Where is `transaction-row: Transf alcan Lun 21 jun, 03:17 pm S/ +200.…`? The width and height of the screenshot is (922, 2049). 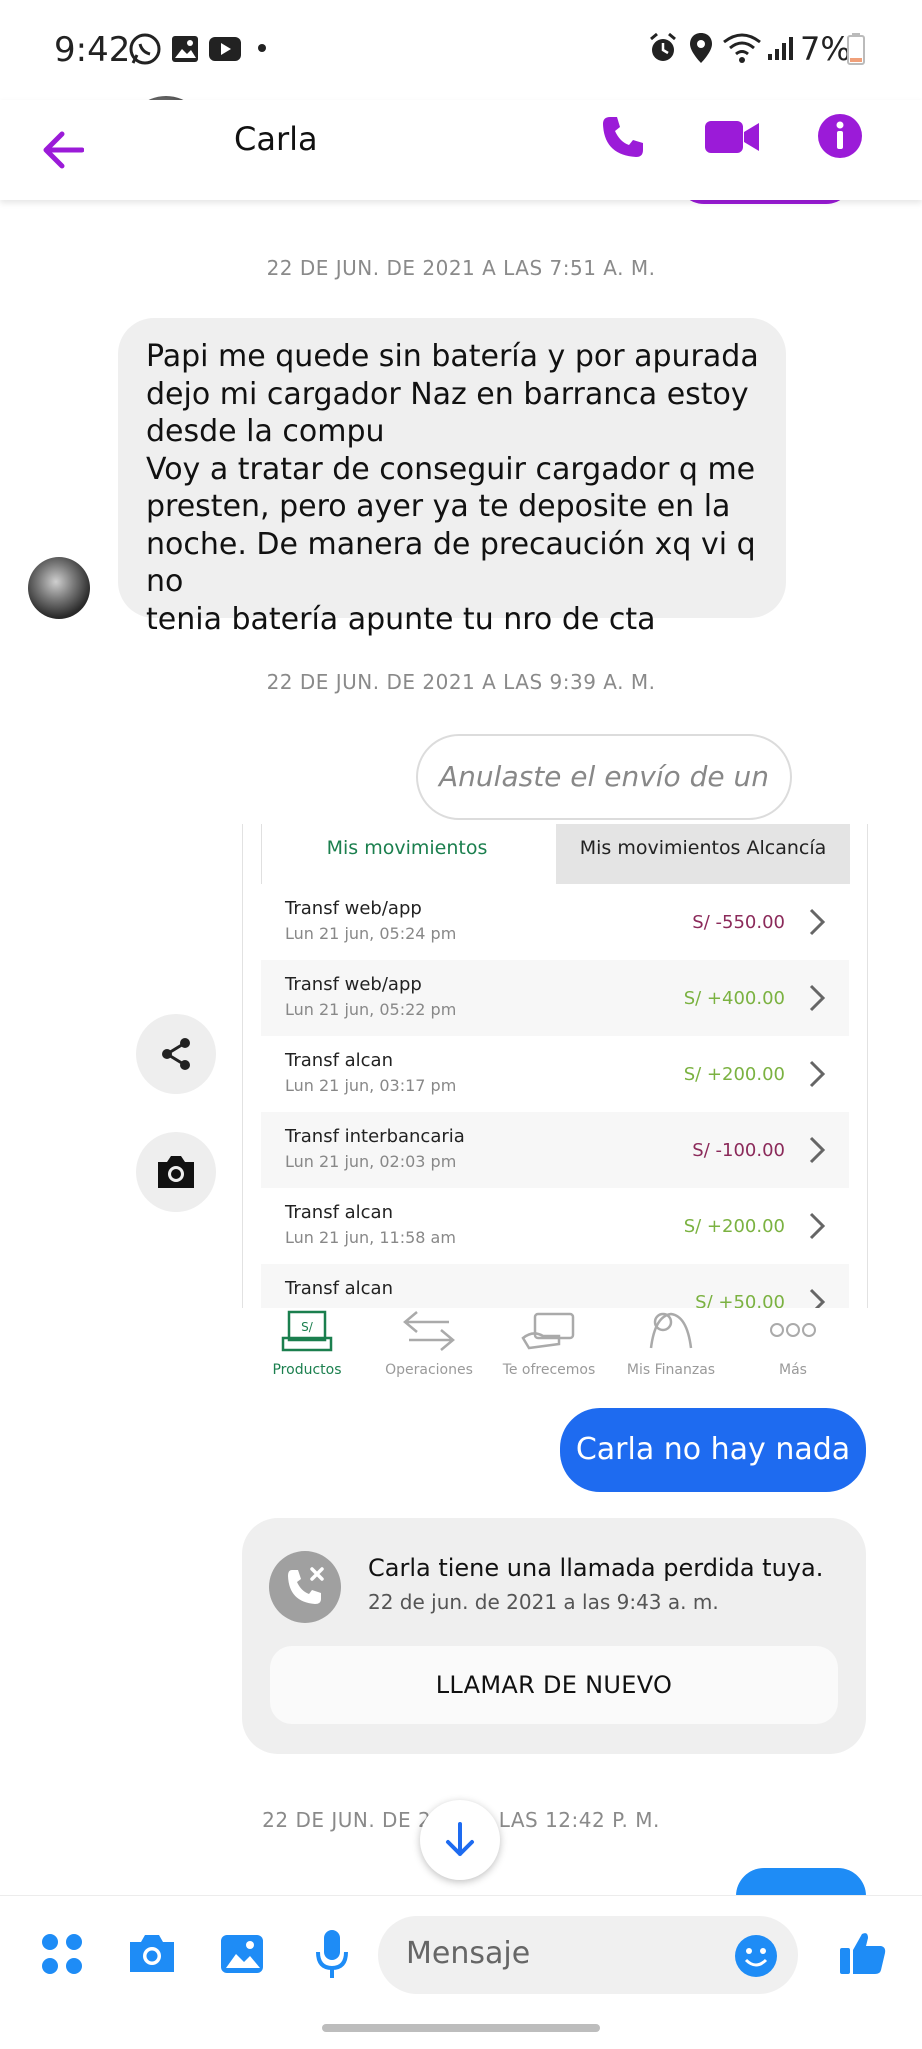
transaction-row: Transf alcan Lun 21 jun, 03:17 pm S/ +200.… is located at coordinates (555, 1074).